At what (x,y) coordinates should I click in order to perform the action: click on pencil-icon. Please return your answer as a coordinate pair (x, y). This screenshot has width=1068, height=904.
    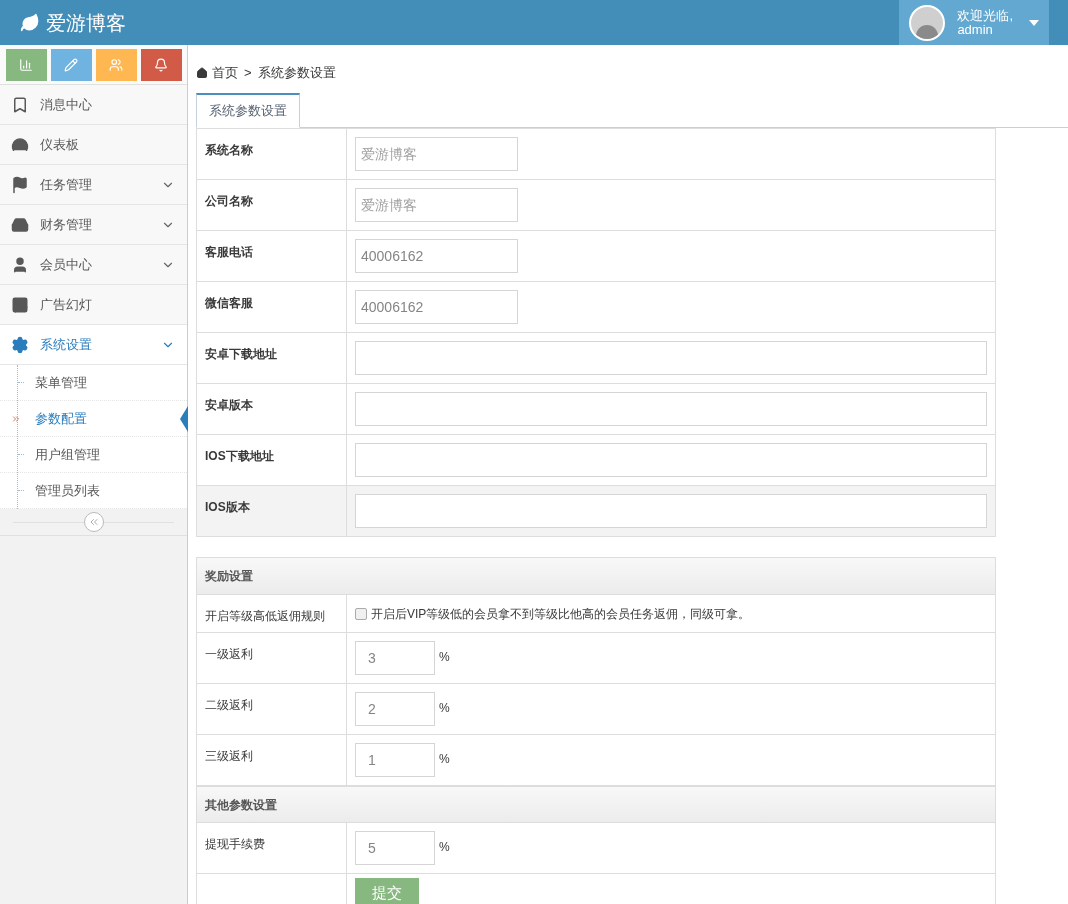
    Looking at the image, I should click on (71, 64).